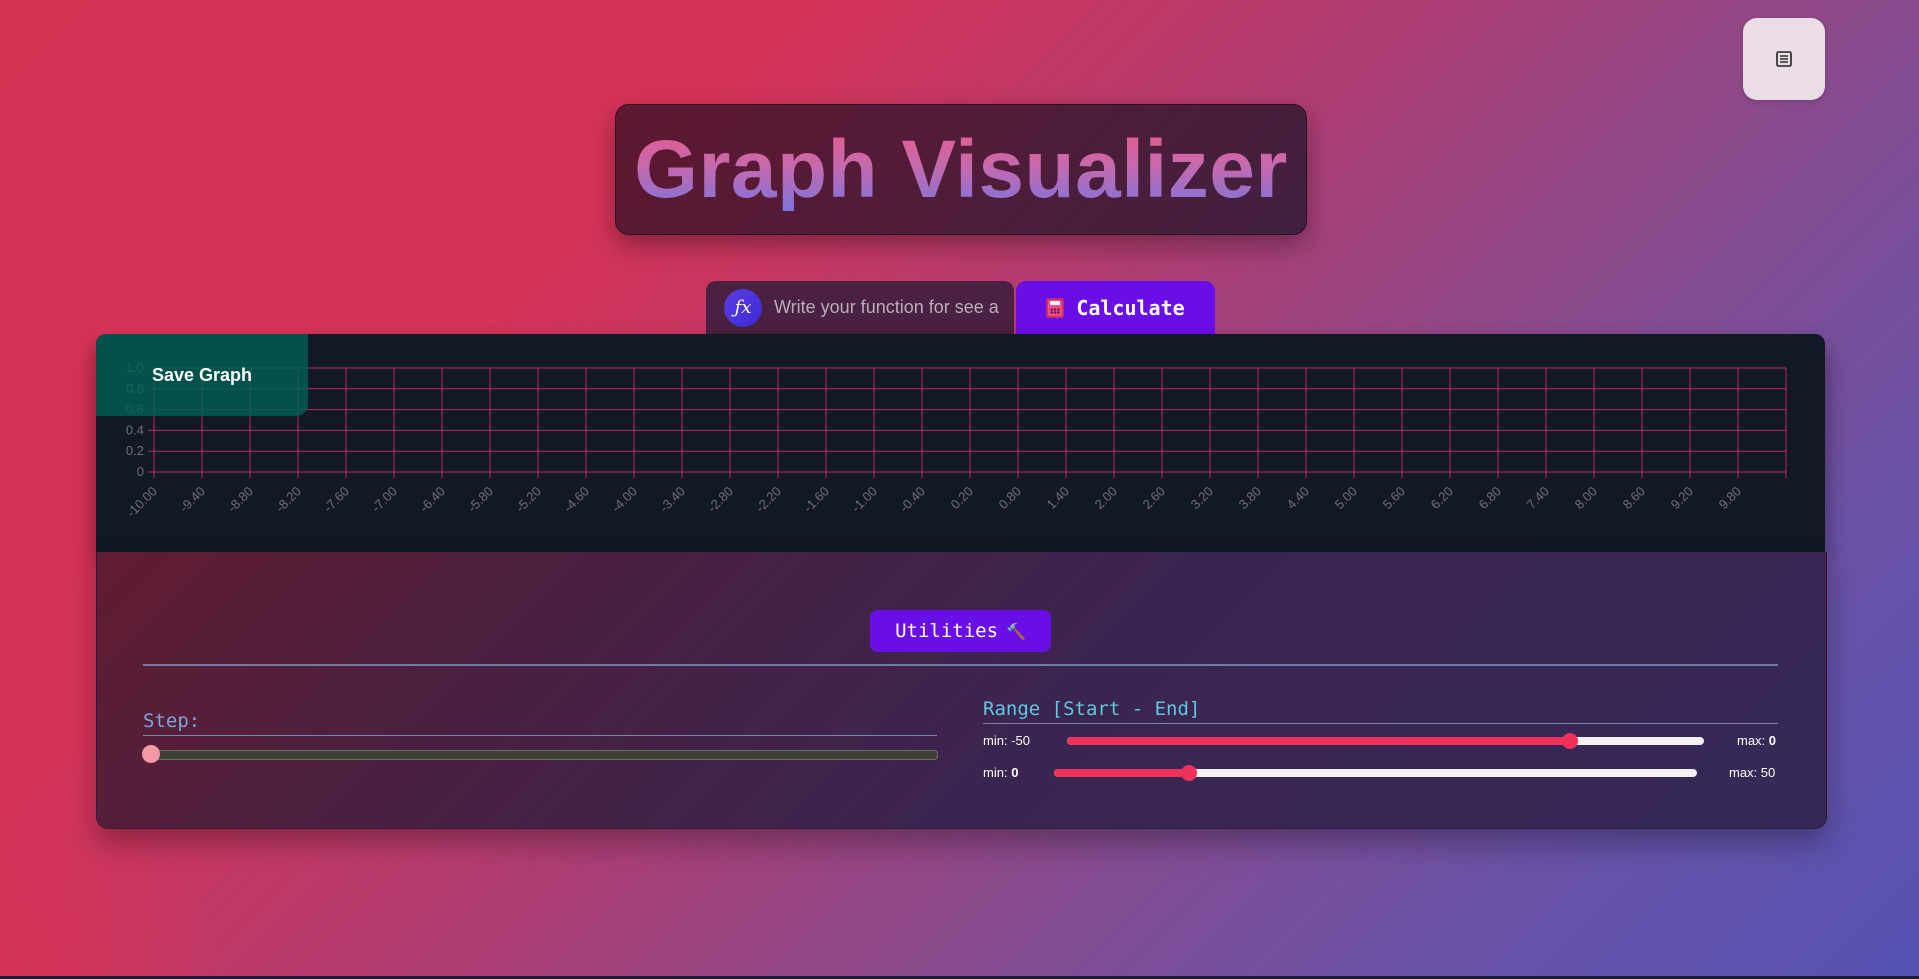 The height and width of the screenshot is (979, 1919). I want to click on x-tick-label: -5.20, so click(529, 500).